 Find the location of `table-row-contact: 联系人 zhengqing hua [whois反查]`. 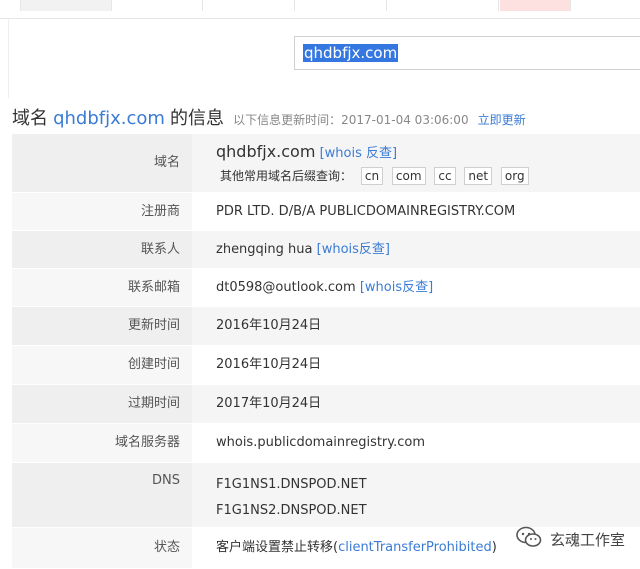

table-row-contact: 联系人 zhengqing hua [whois反查] is located at coordinates (326, 250).